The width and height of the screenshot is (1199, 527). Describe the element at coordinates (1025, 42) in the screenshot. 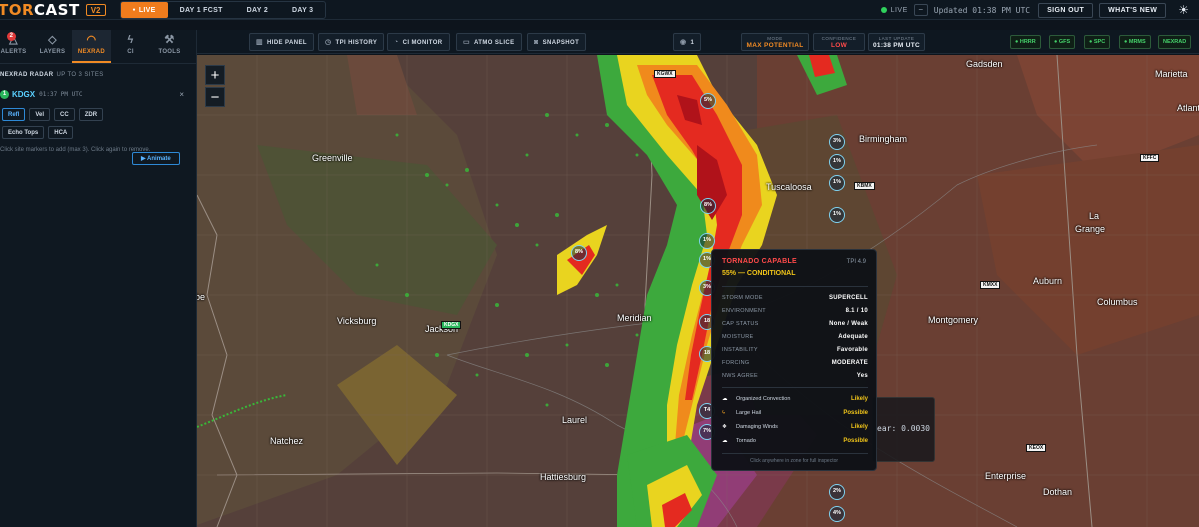

I see `source-hrrr-button: ● HRRR` at that location.